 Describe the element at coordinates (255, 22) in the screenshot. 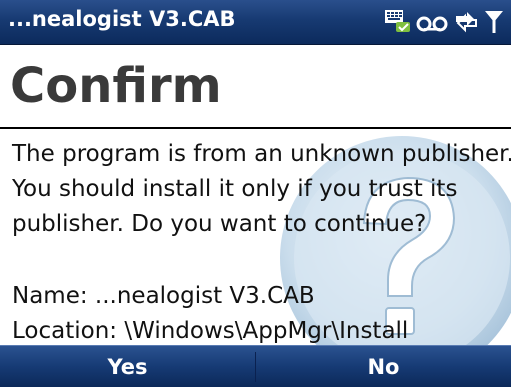

I see `title-bar: ...nealogist V3.CAB` at that location.